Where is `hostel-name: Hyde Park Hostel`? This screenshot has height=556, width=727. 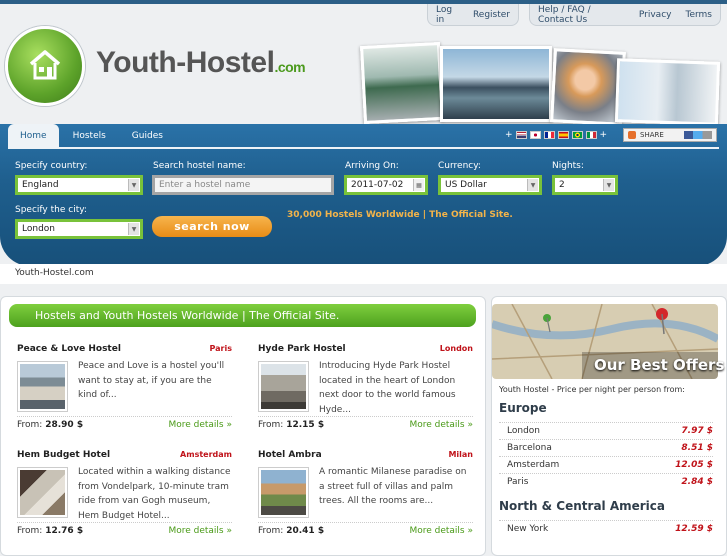 hostel-name: Hyde Park Hostel is located at coordinates (302, 349).